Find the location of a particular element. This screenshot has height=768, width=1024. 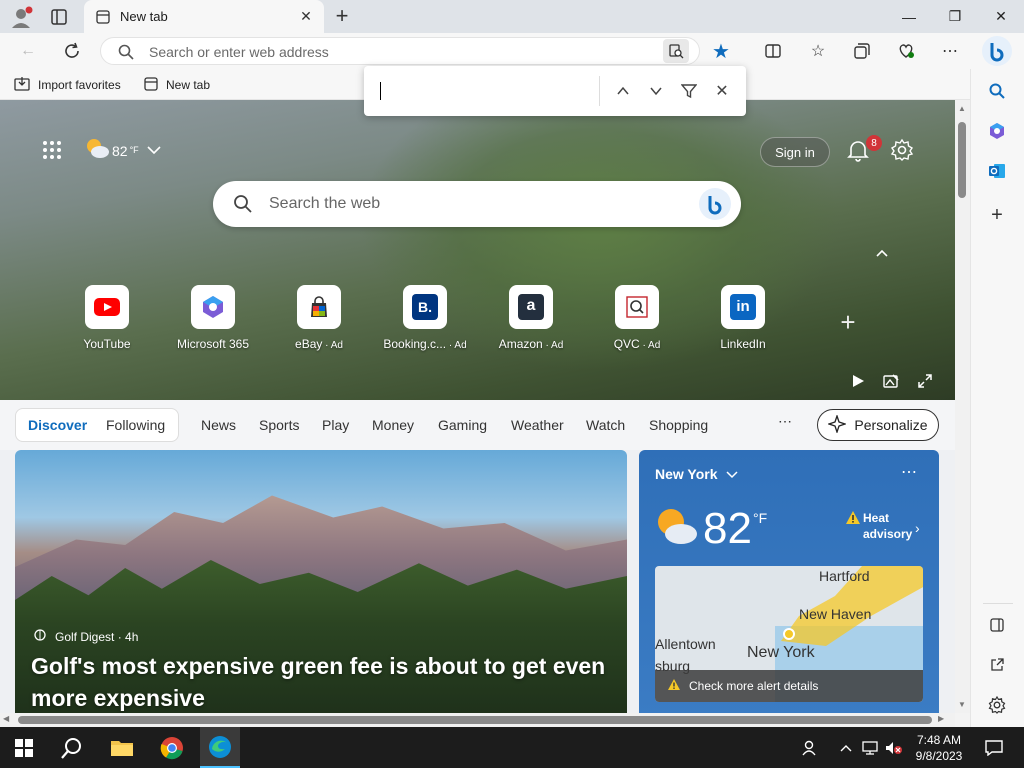

play-icon is located at coordinates (858, 381).